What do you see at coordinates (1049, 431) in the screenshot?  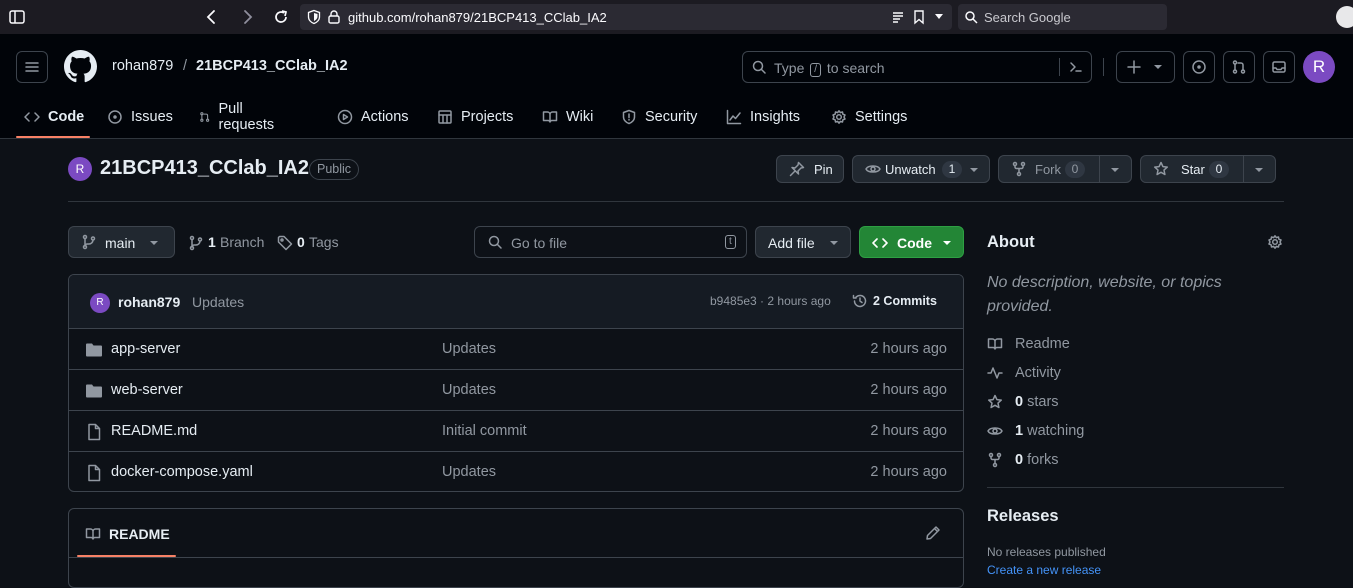 I see `watching-text: 1 watching` at bounding box center [1049, 431].